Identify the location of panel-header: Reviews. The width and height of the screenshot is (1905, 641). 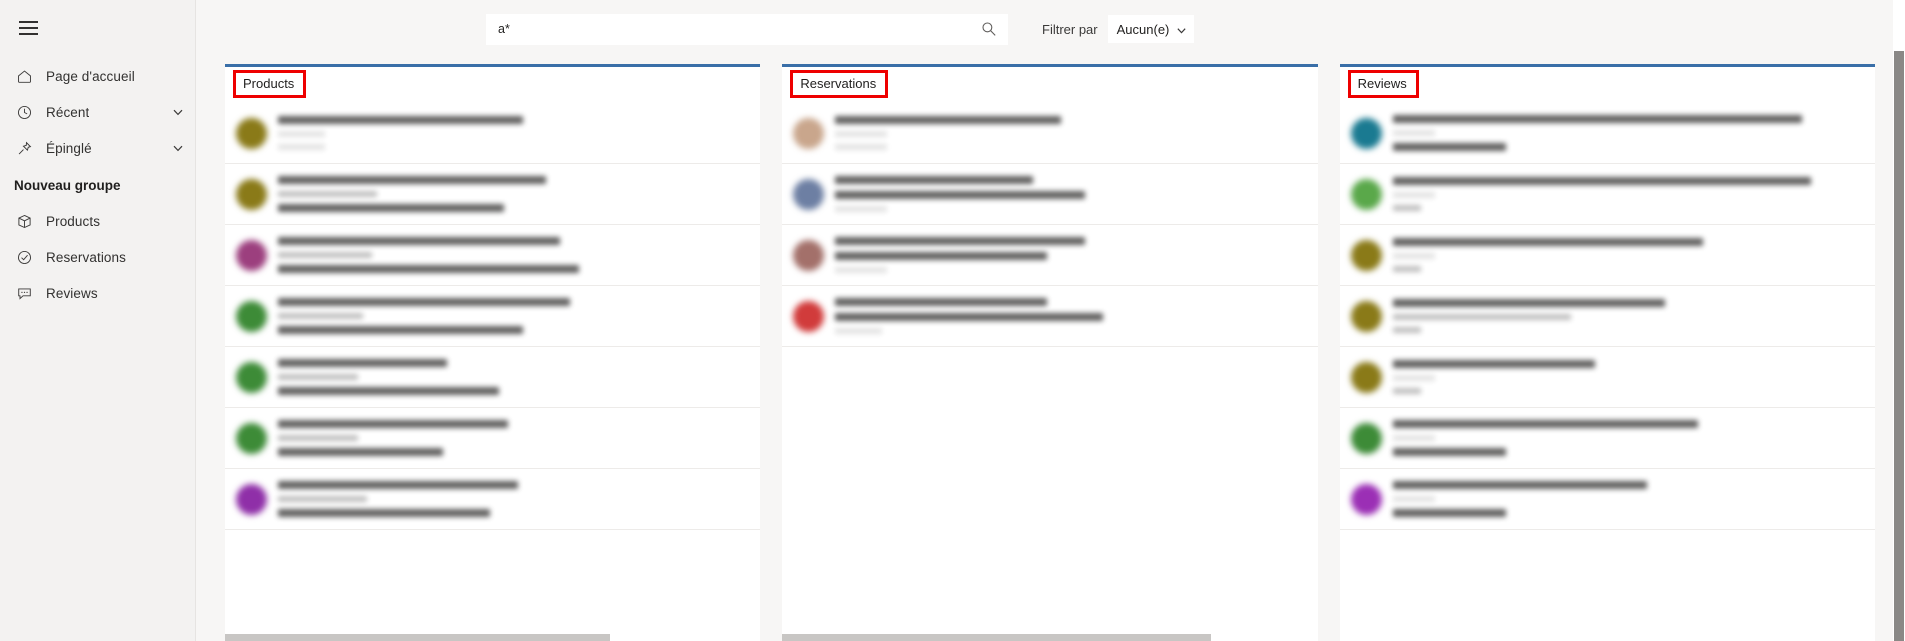
(1607, 84).